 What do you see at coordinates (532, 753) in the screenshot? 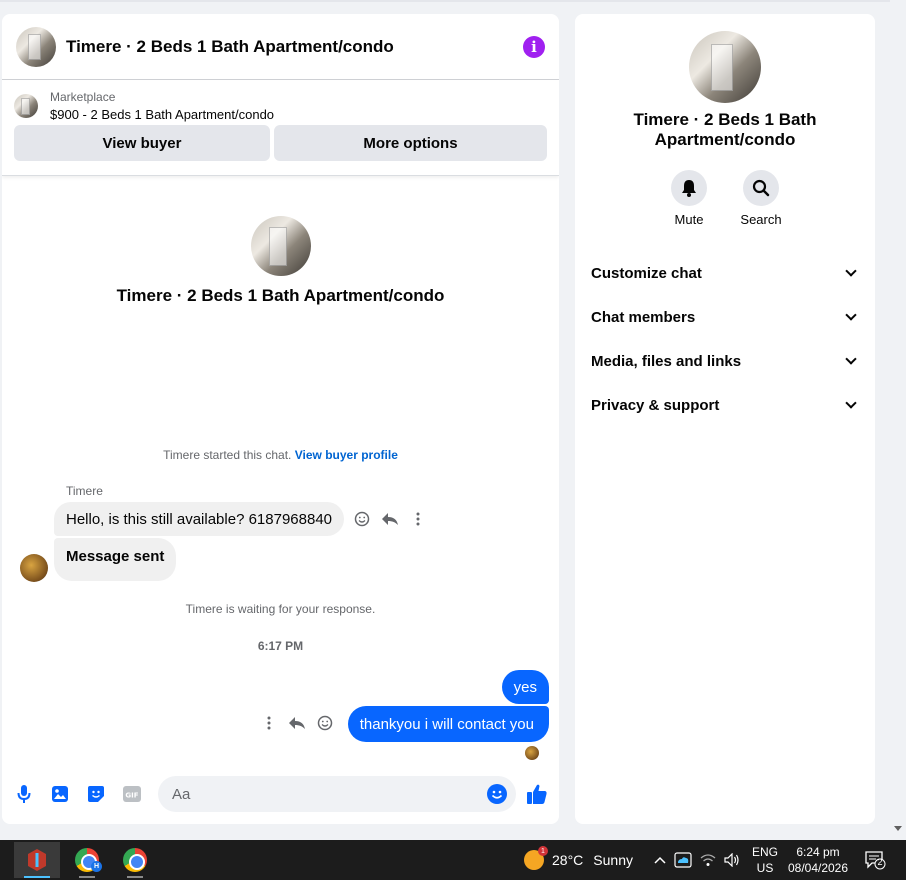
I see `seen-indicator-avatar` at bounding box center [532, 753].